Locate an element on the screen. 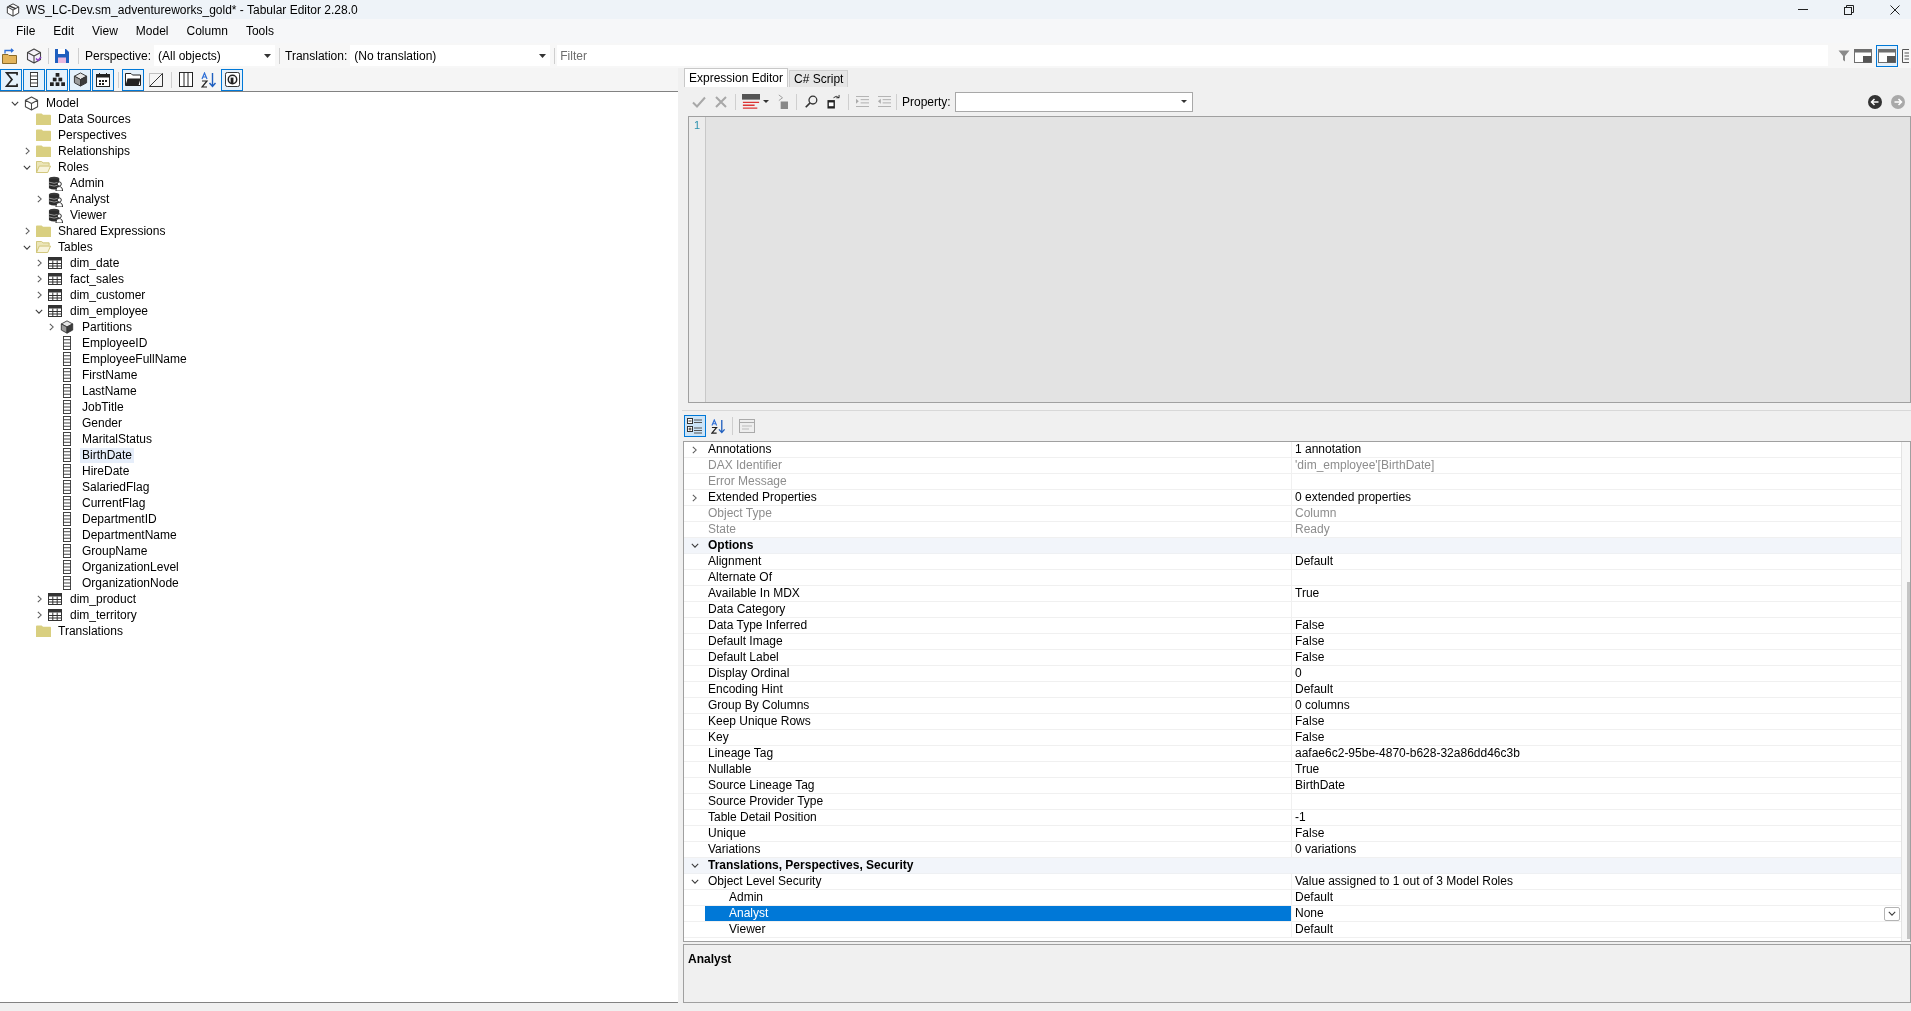  property-name: Available In MDX is located at coordinates (998, 593).